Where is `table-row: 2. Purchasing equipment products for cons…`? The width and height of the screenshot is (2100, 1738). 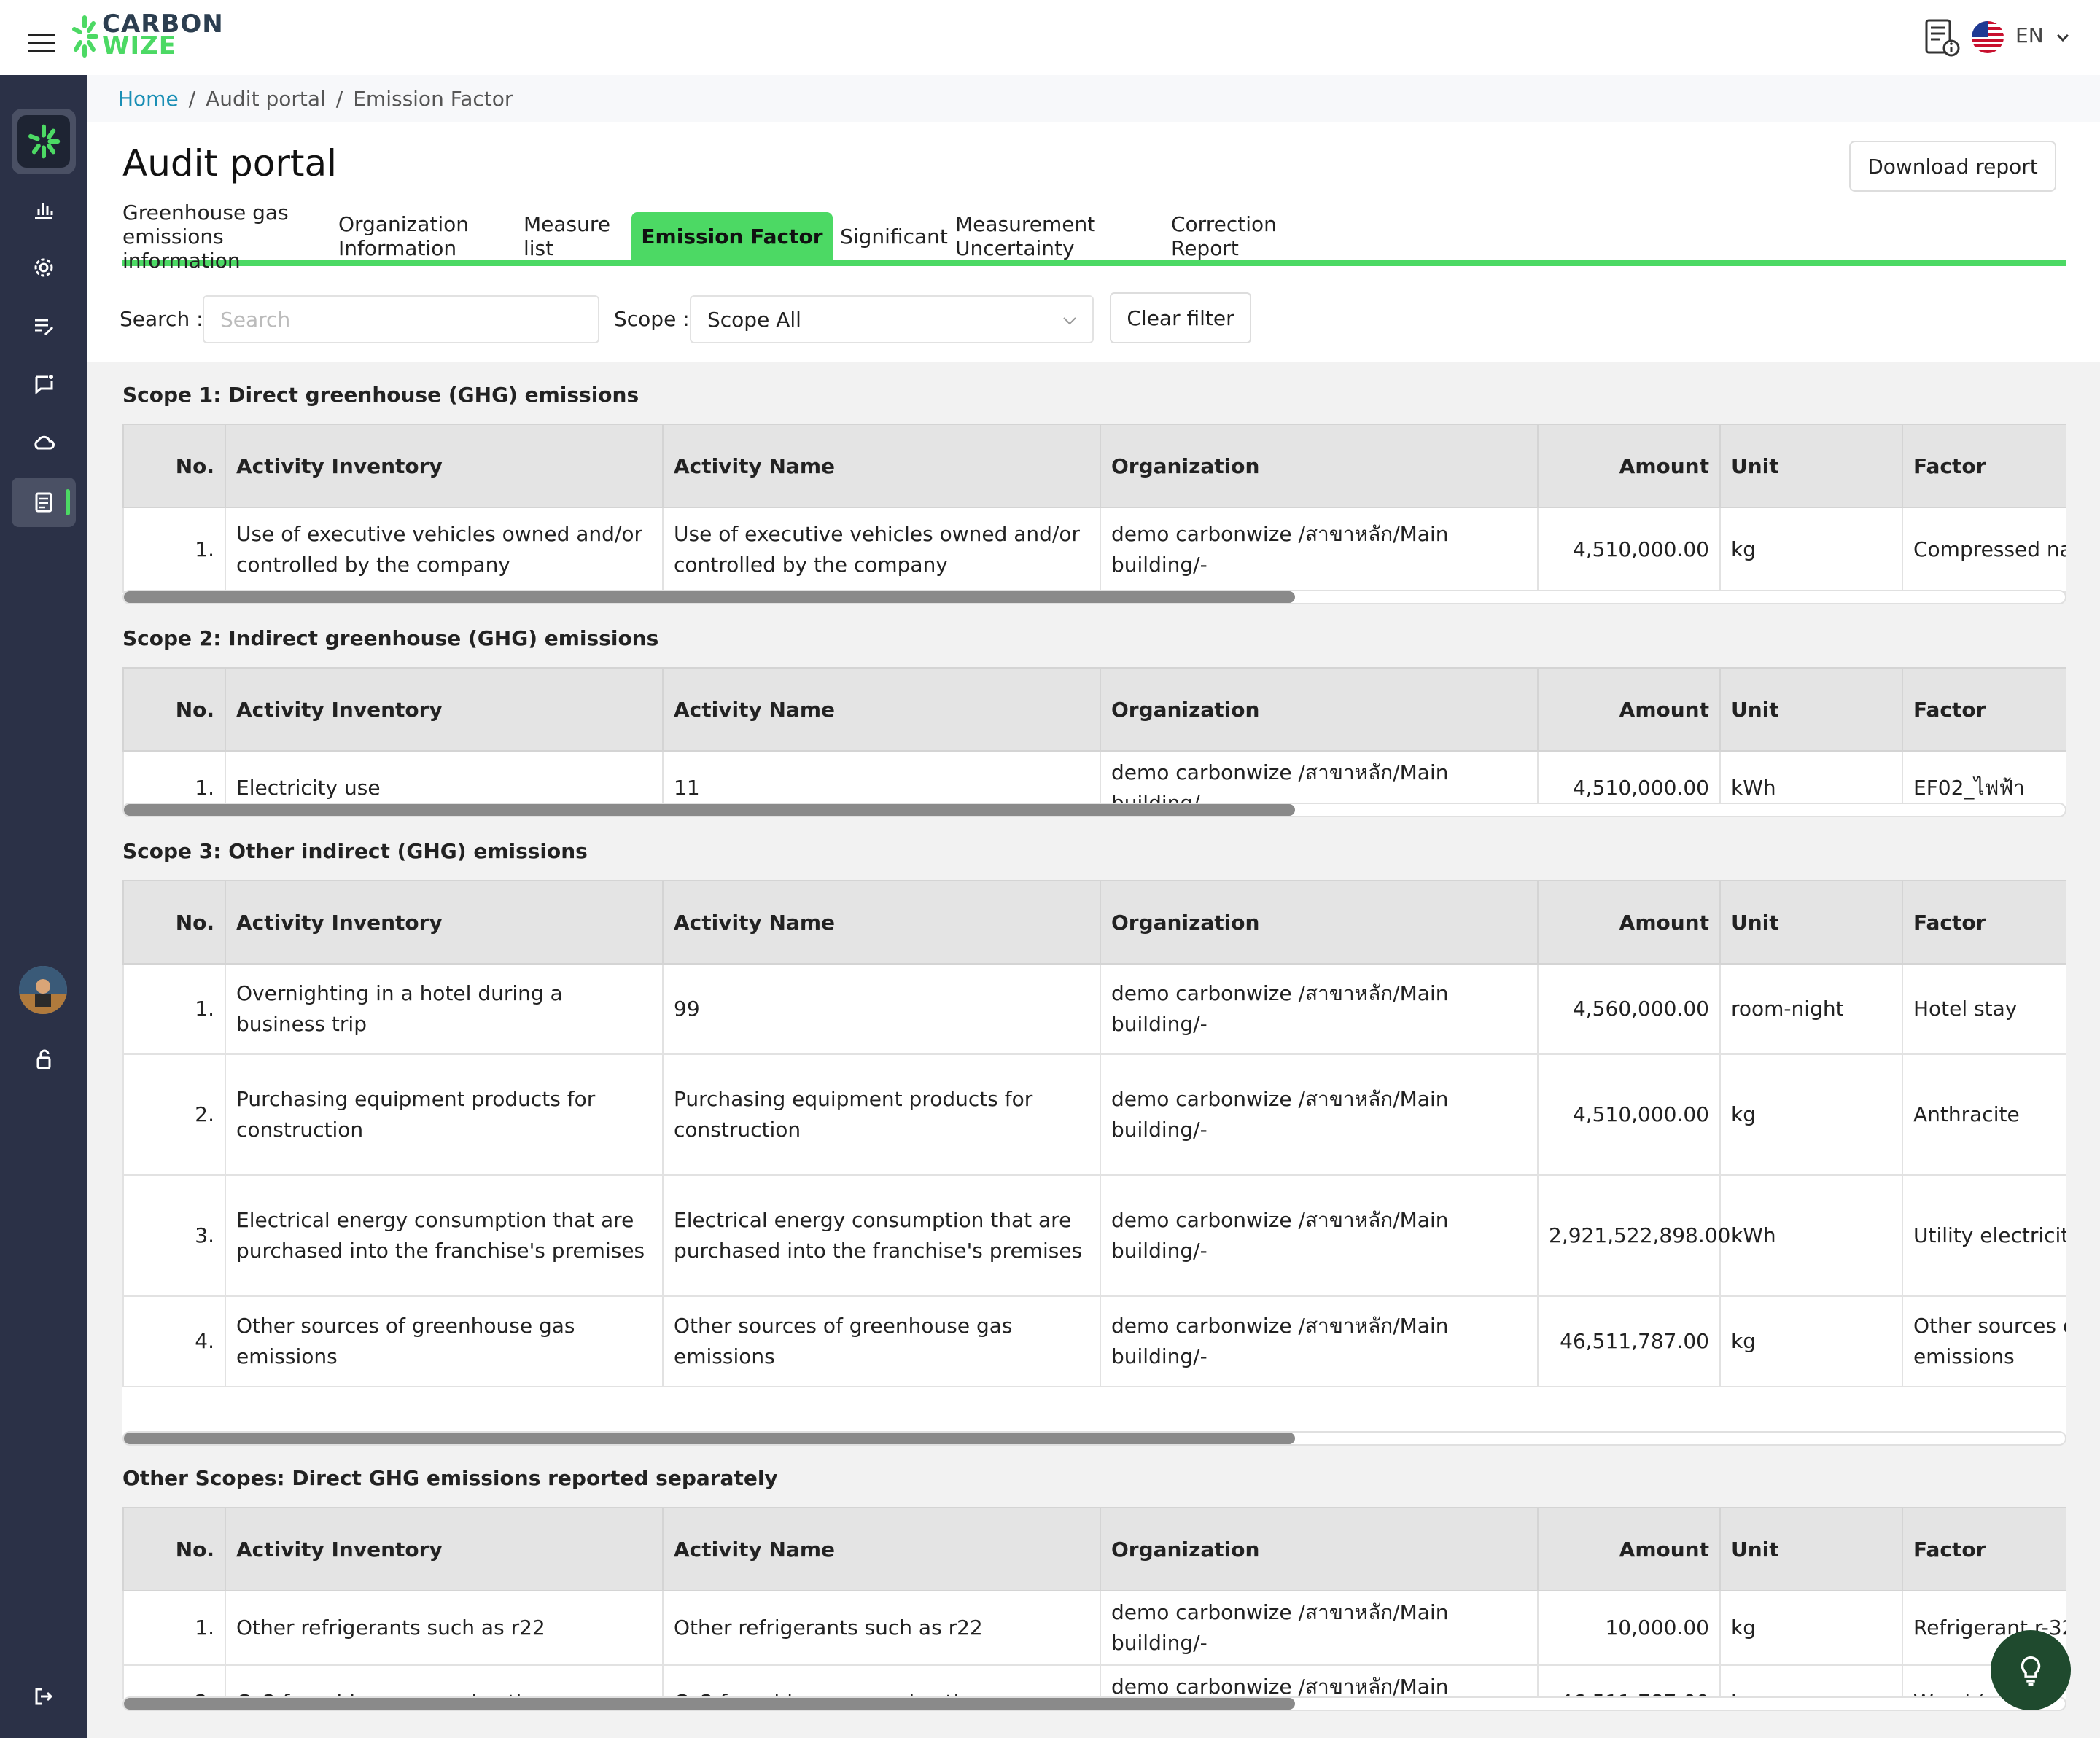
table-row: 2. Purchasing equipment products for cons… is located at coordinates (1094, 1114).